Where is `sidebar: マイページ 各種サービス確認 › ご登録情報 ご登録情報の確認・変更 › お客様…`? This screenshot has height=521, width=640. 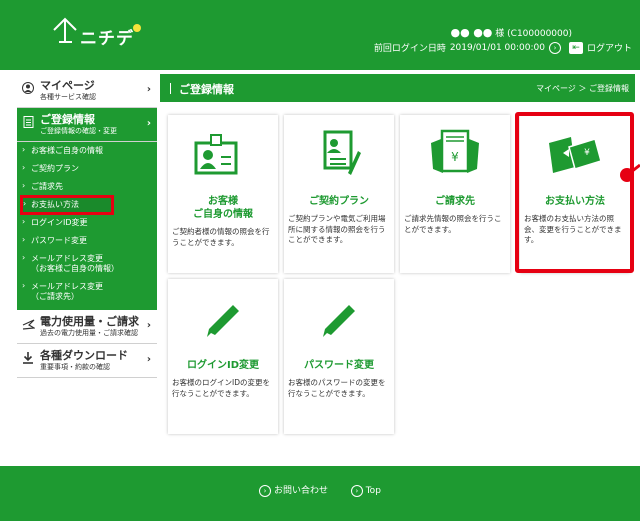
sidebar: マイページ 各種サービス確認 › ご登録情報 ご登録情報の確認・変更 › お客様… is located at coordinates (87, 226).